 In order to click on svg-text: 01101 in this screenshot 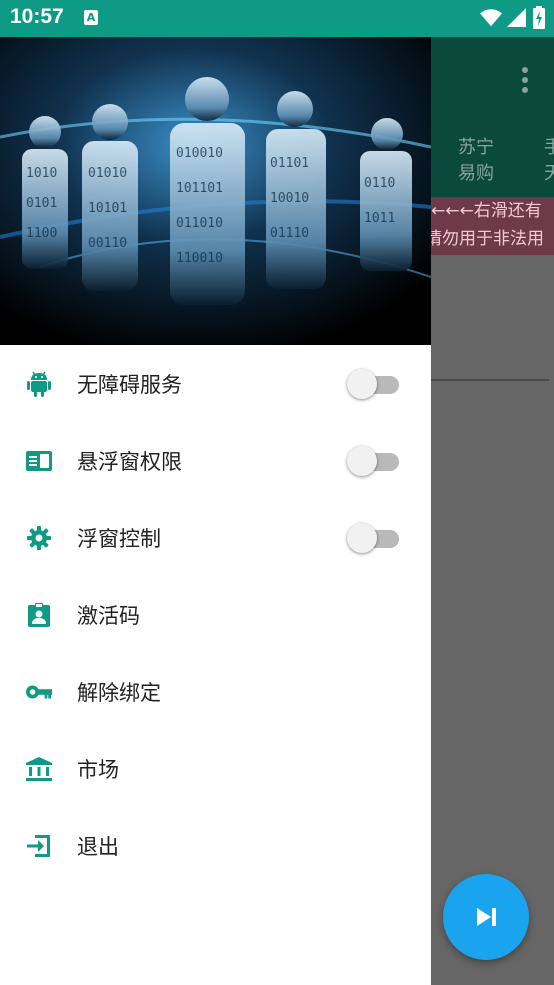, I will do `click(289, 163)`.